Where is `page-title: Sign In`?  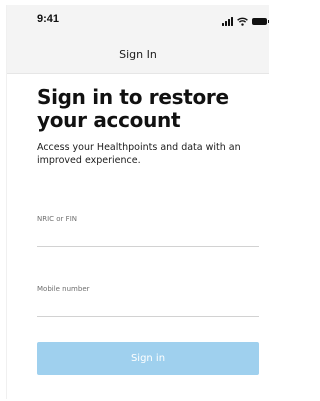
page-title: Sign In is located at coordinates (138, 54).